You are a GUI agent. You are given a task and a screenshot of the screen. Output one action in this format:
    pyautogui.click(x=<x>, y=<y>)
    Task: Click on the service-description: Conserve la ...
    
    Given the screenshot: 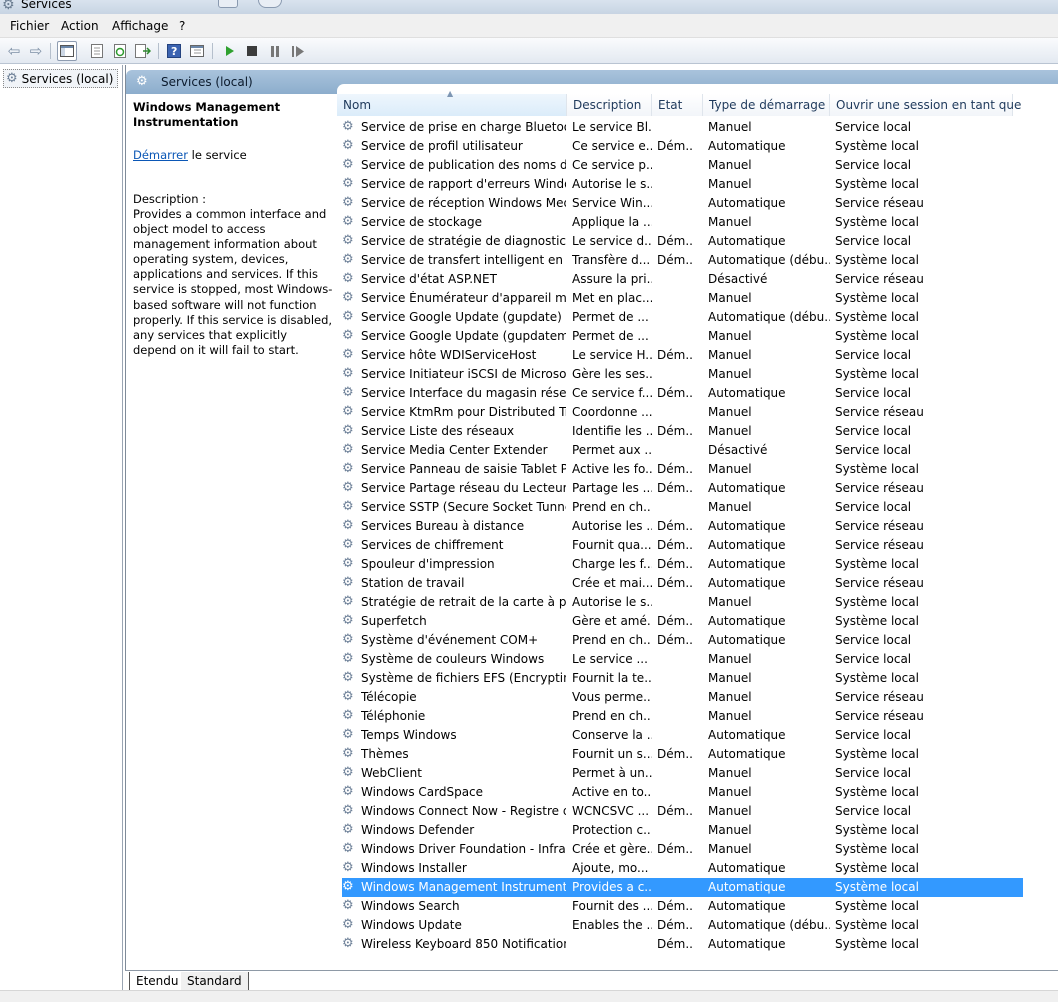 What is the action you would take?
    pyautogui.click(x=612, y=735)
    